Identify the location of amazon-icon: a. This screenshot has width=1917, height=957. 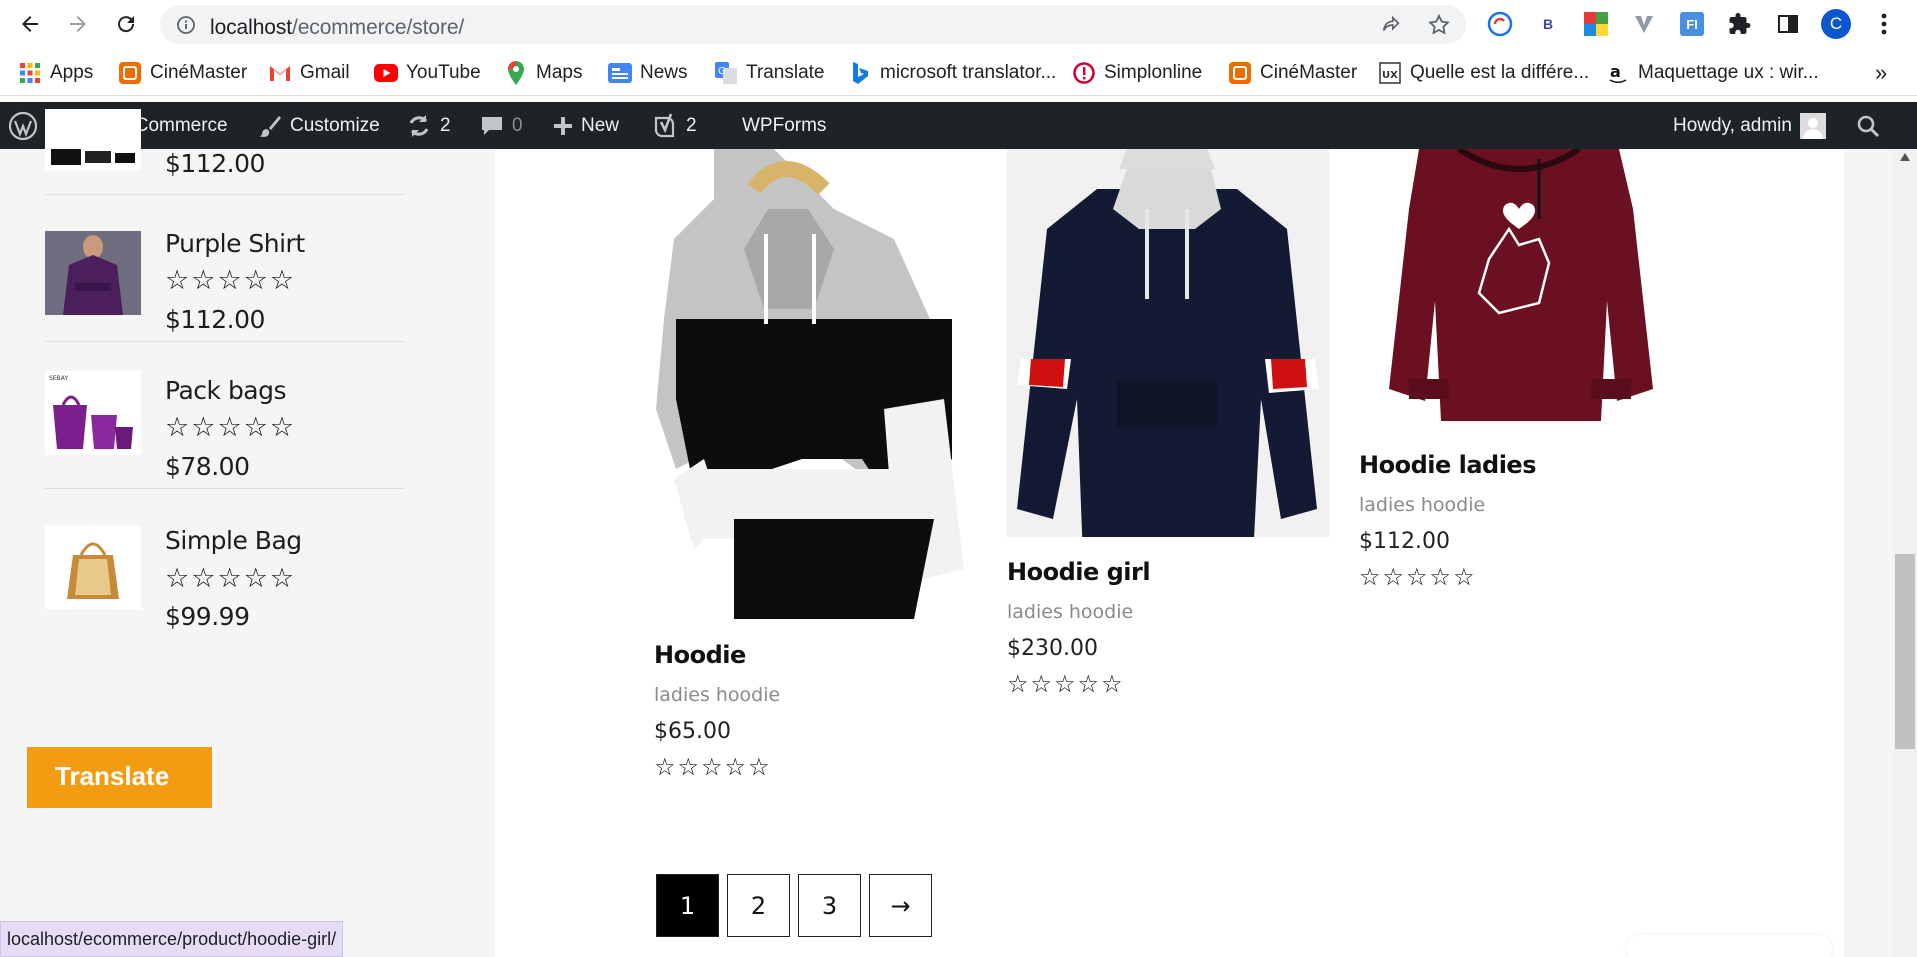
(1618, 73).